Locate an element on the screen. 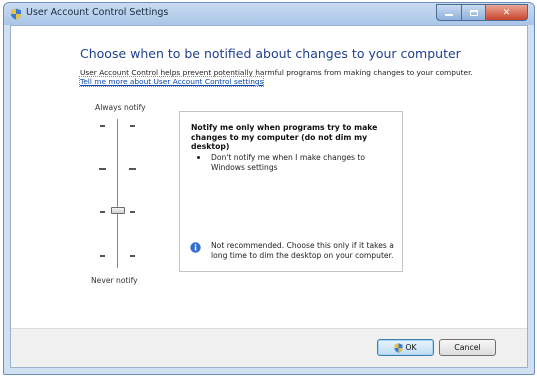 This screenshot has height=379, width=537. slider-bottom-label: Never notify is located at coordinates (114, 280).